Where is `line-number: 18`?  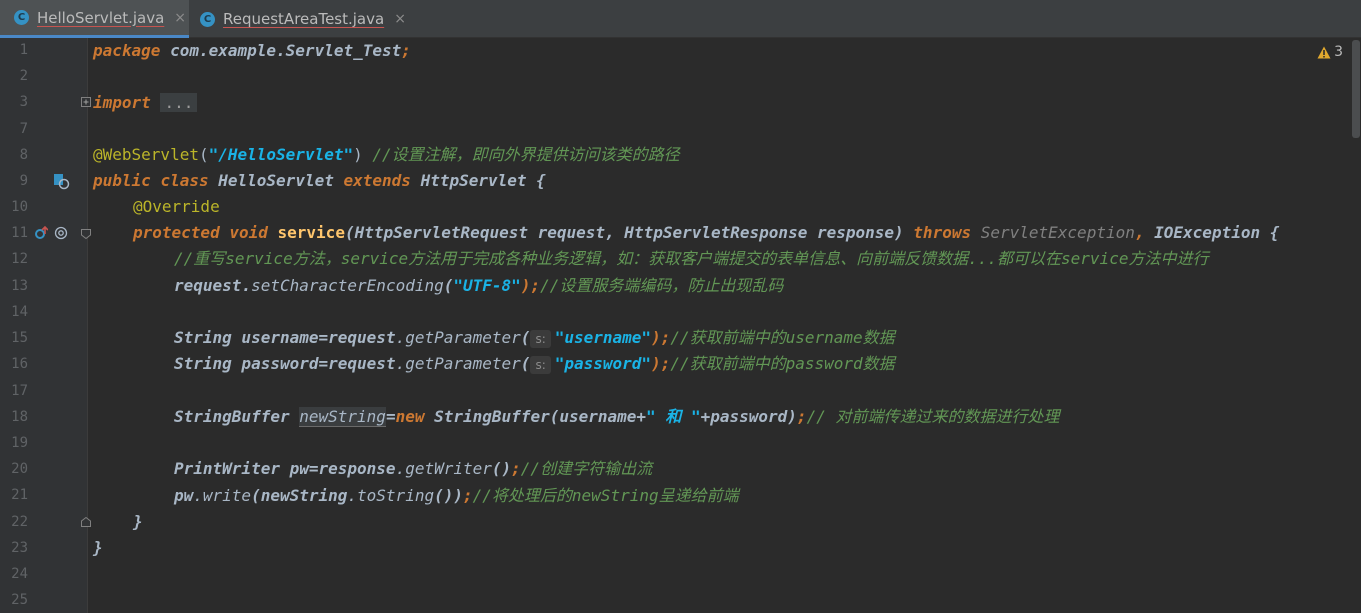 line-number: 18 is located at coordinates (19, 417).